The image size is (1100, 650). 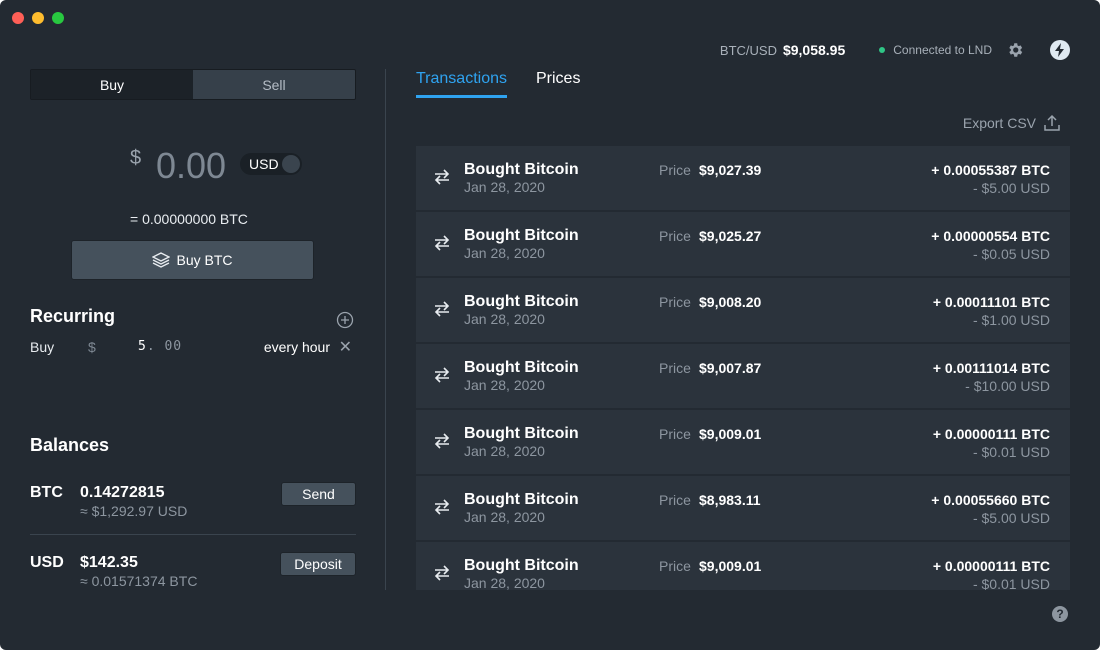 What do you see at coordinates (92, 347) in the screenshot?
I see `recurring-currency-symbol: $` at bounding box center [92, 347].